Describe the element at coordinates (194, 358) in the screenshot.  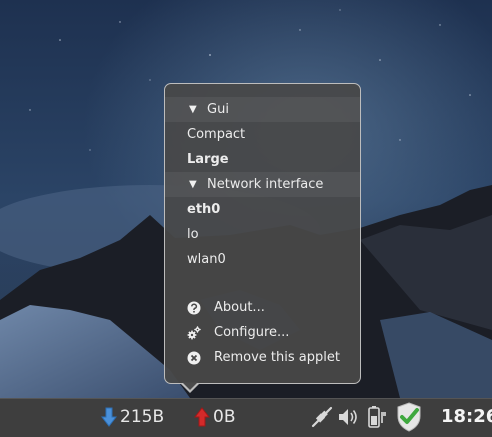
I see `remove-icon` at that location.